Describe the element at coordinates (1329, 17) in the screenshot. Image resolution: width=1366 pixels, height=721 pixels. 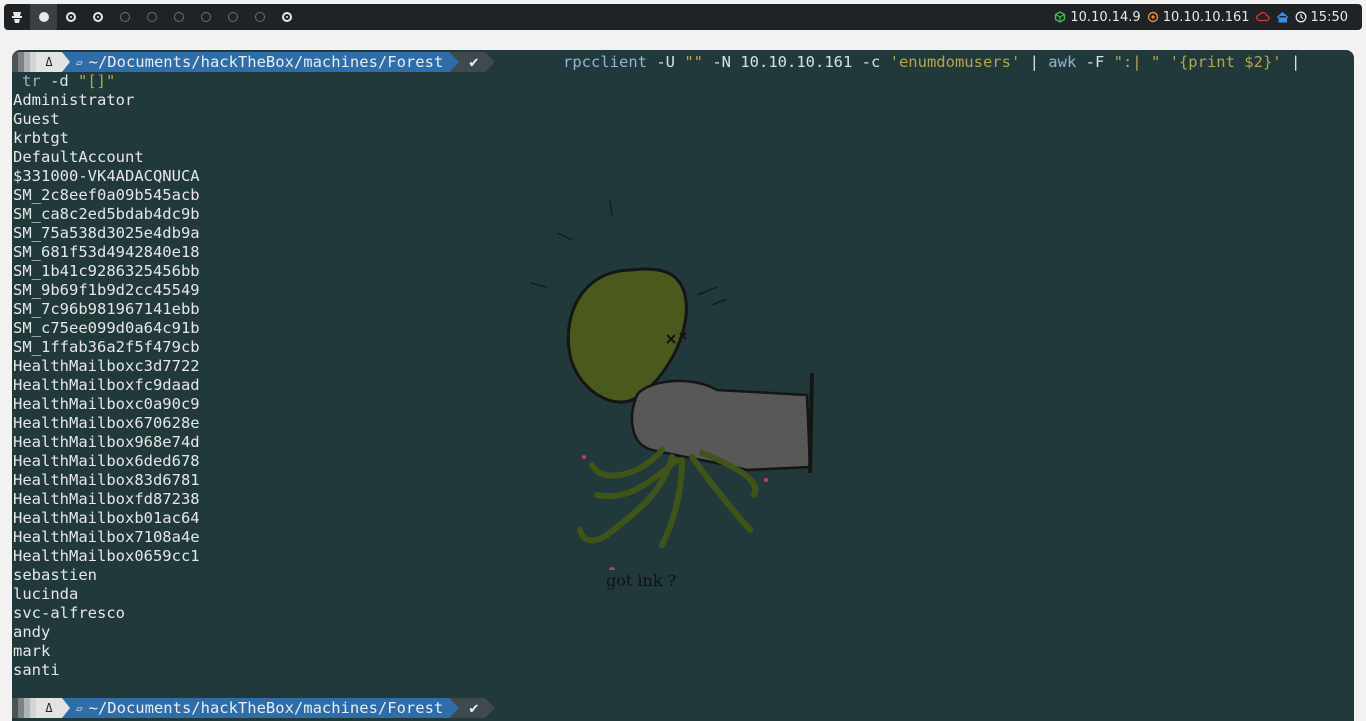
I see `clock-text: 15:50` at that location.